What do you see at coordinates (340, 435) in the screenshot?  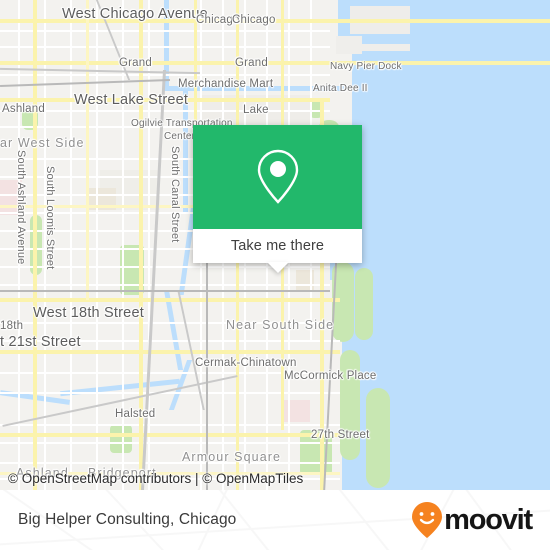 I see `map-label: 27th Street` at bounding box center [340, 435].